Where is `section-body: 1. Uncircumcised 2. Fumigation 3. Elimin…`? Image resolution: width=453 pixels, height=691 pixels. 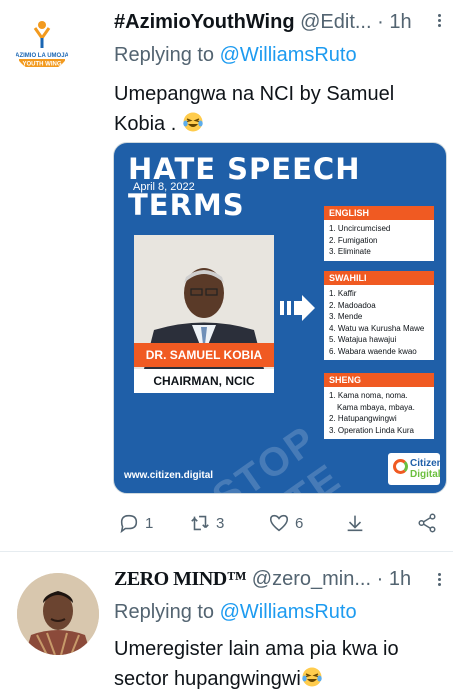
section-body: 1. Uncircumcised 2. Fumigation 3. Elimin… is located at coordinates (379, 240).